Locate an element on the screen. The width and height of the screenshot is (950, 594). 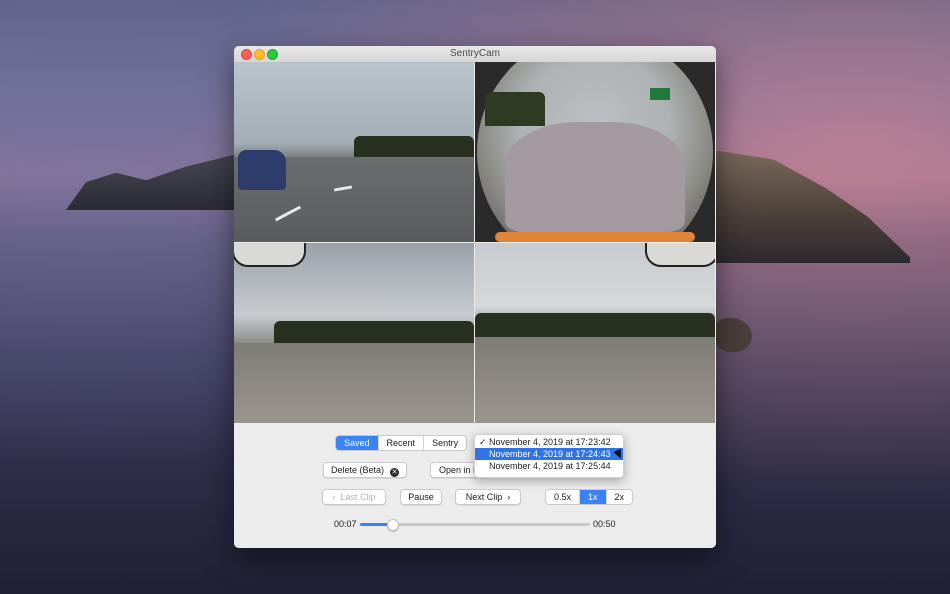
speed-segmented-control: 0.5x 1x 2x is located at coordinates (589, 497).